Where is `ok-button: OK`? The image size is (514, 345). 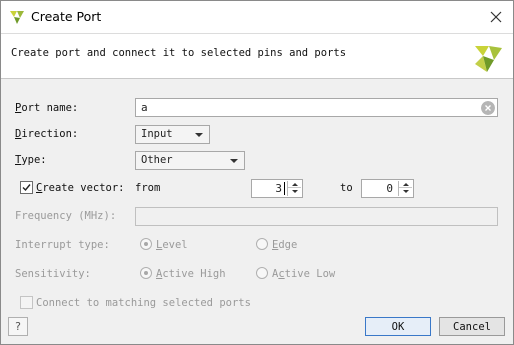 ok-button: OK is located at coordinates (398, 326).